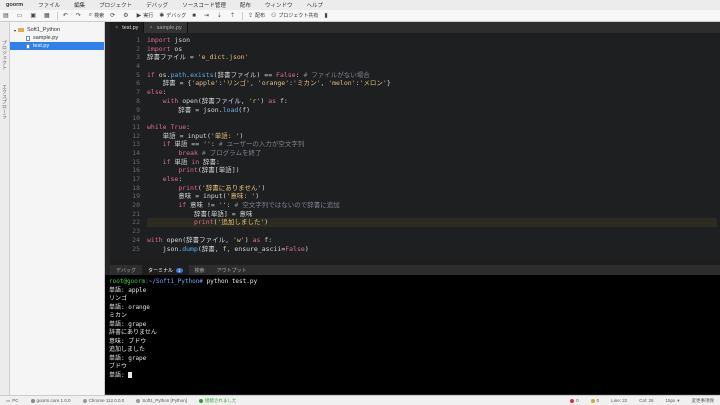  What do you see at coordinates (125, 196) in the screenshot?
I see `line-number: 19` at bounding box center [125, 196].